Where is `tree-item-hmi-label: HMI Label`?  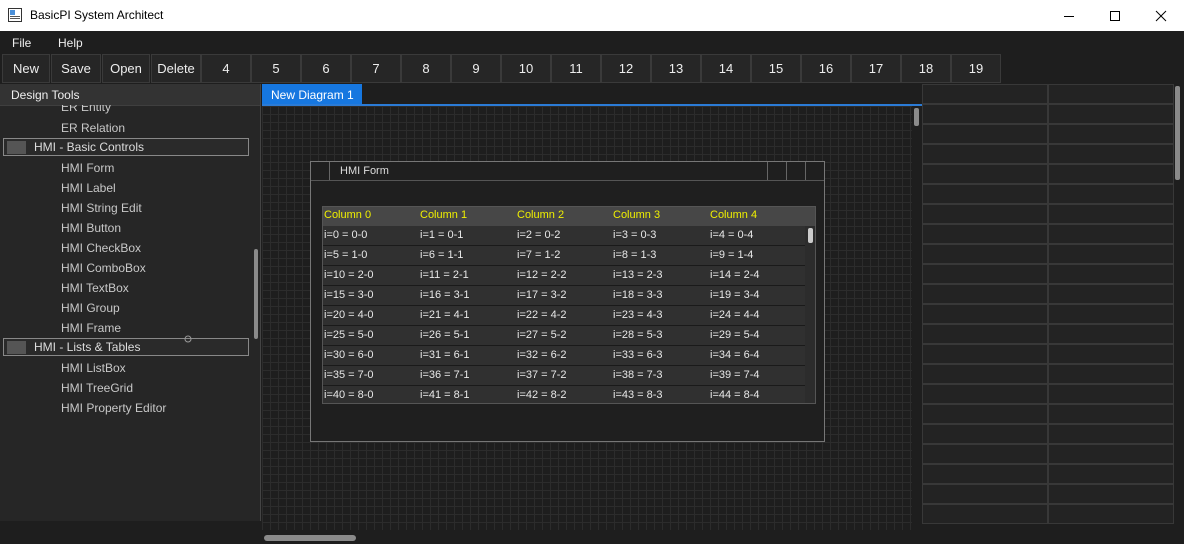 tree-item-hmi-label: HMI Label is located at coordinates (88, 188).